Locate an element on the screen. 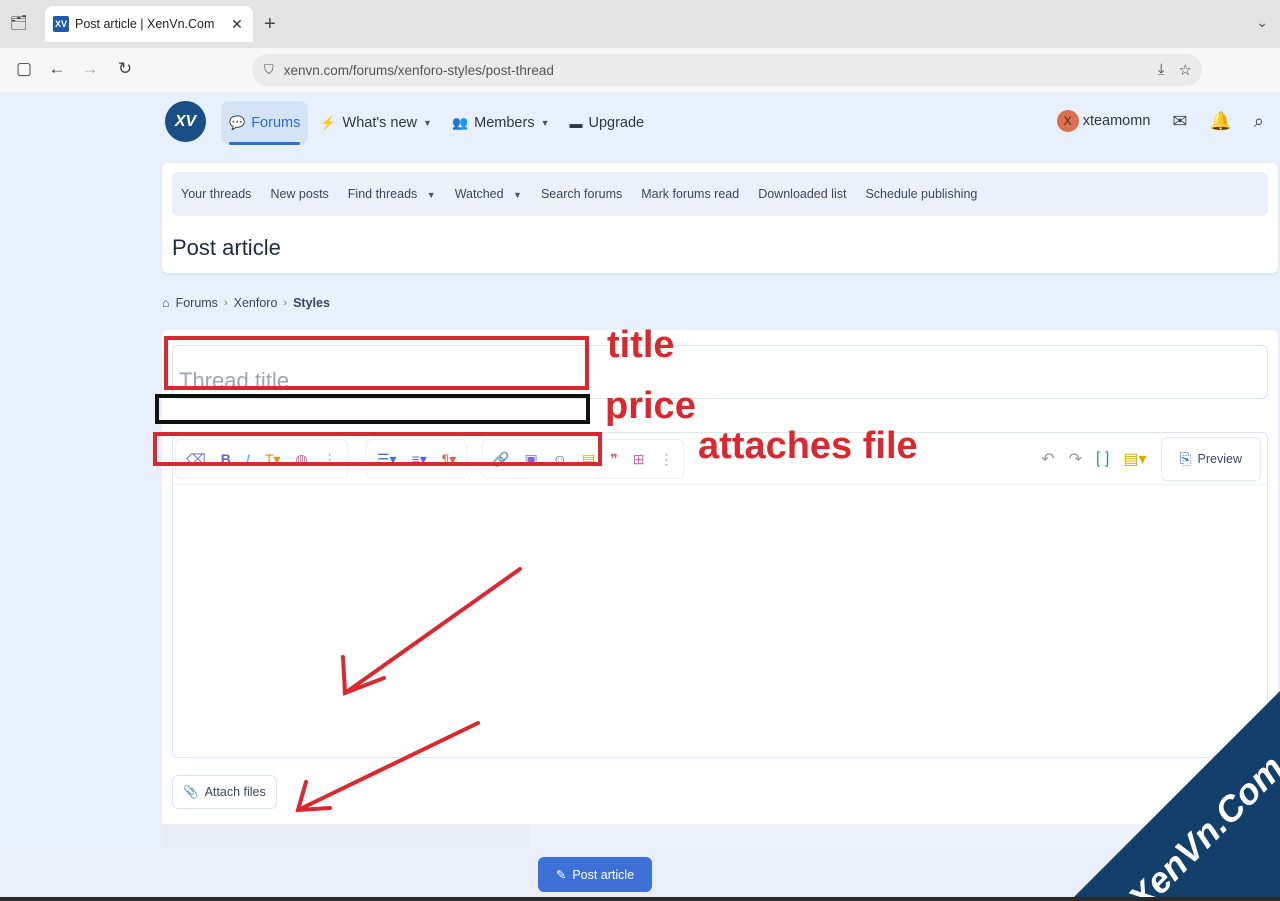 The image size is (1280, 901). paperclip-icon: 📎 is located at coordinates (191, 791).